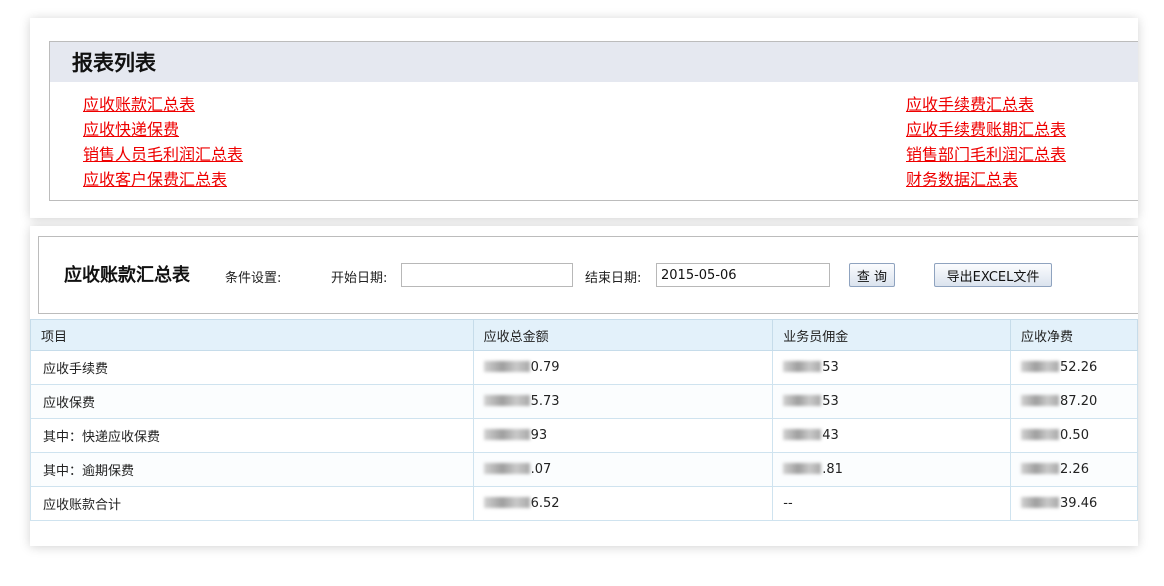 The image size is (1164, 586). I want to click on table-row: 应收保费 5.73 53 87.20, so click(584, 401).